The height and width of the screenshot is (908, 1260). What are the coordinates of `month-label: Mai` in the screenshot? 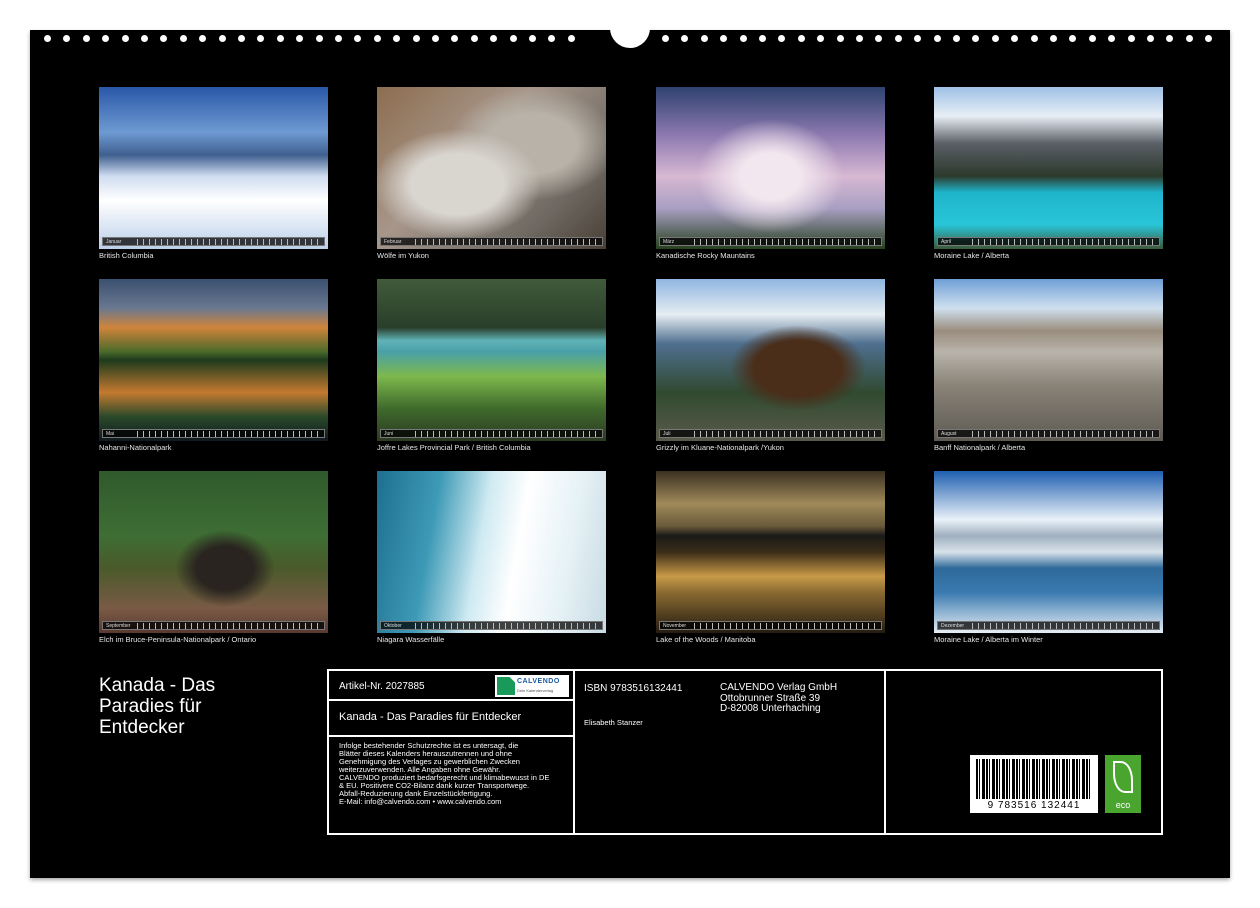 It's located at (110, 434).